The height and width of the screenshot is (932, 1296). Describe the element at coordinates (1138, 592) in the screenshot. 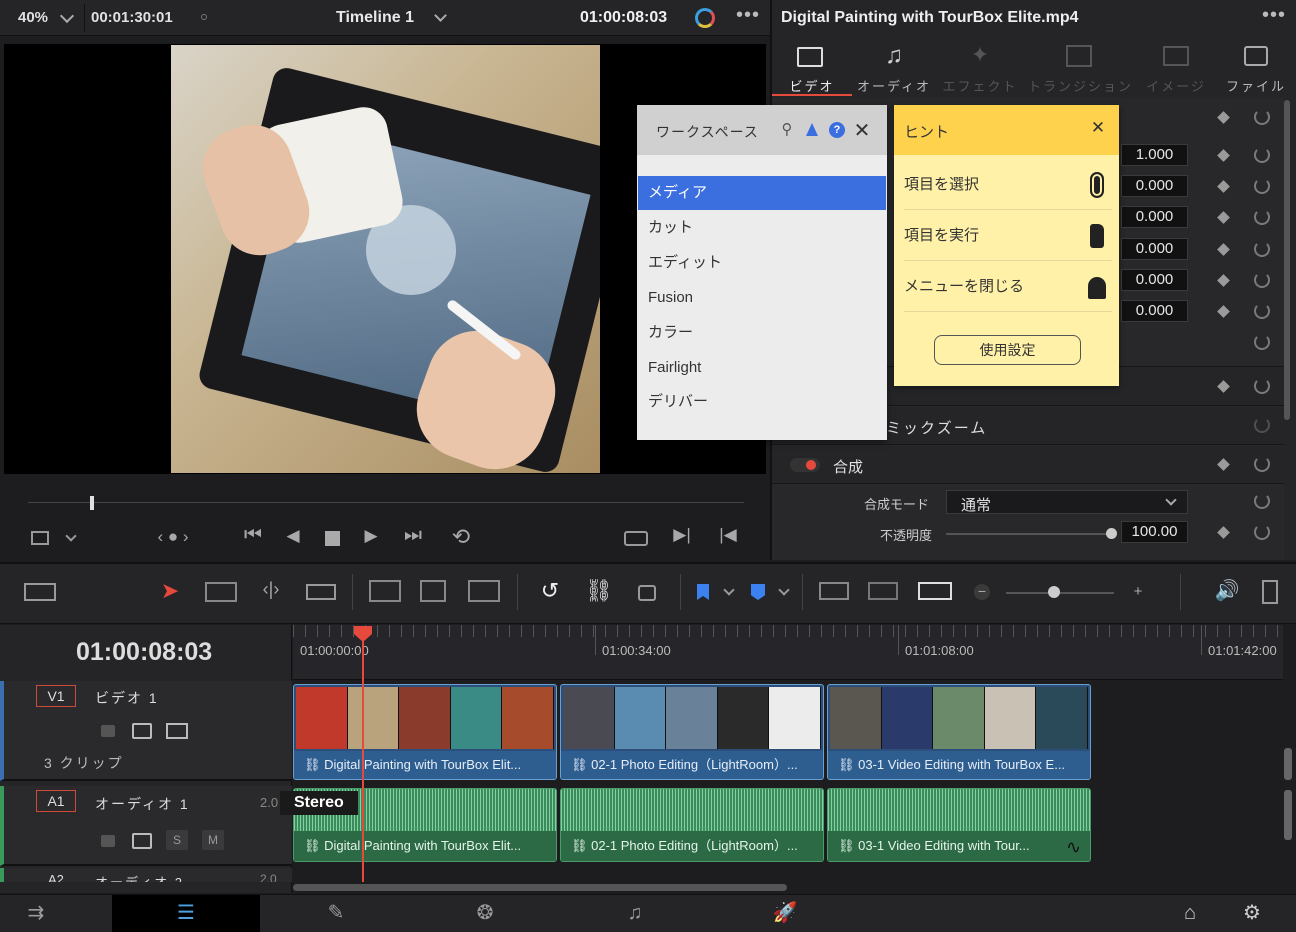

I see `zoom-in-icon: +` at that location.